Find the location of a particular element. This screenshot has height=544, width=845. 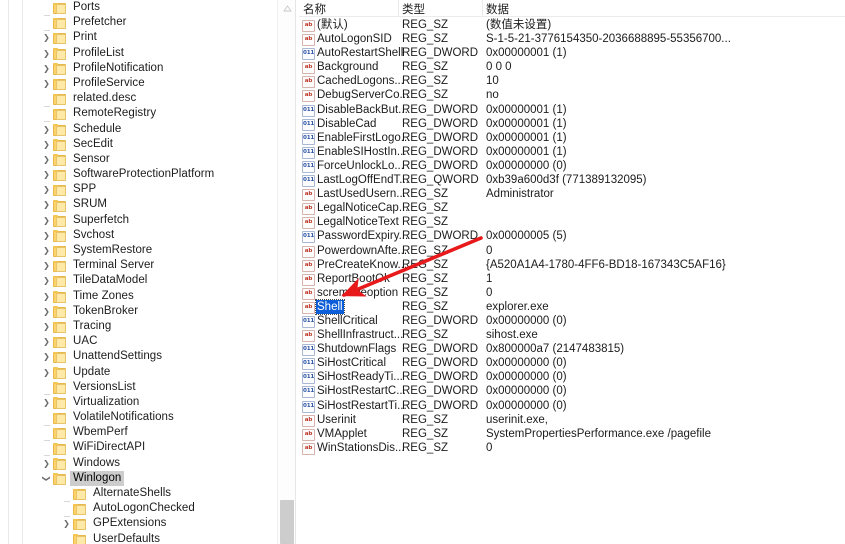

value-row: ab PowerdownAfte... REG_SZ 0 is located at coordinates (572, 251).